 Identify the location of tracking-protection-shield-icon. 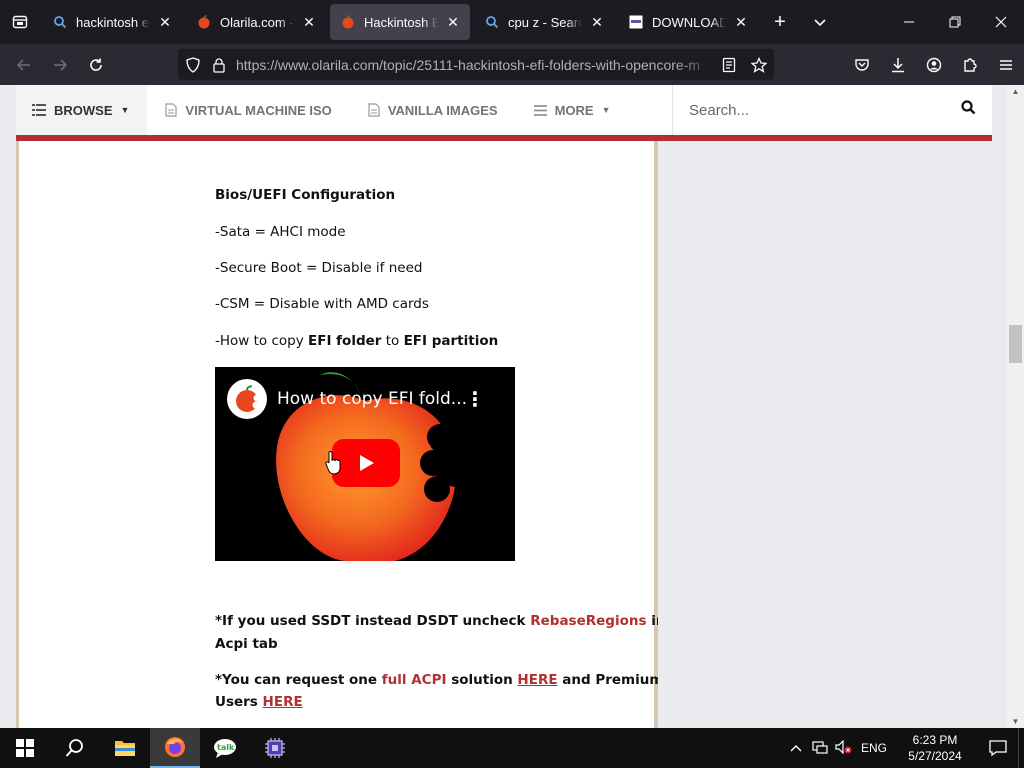
(193, 64).